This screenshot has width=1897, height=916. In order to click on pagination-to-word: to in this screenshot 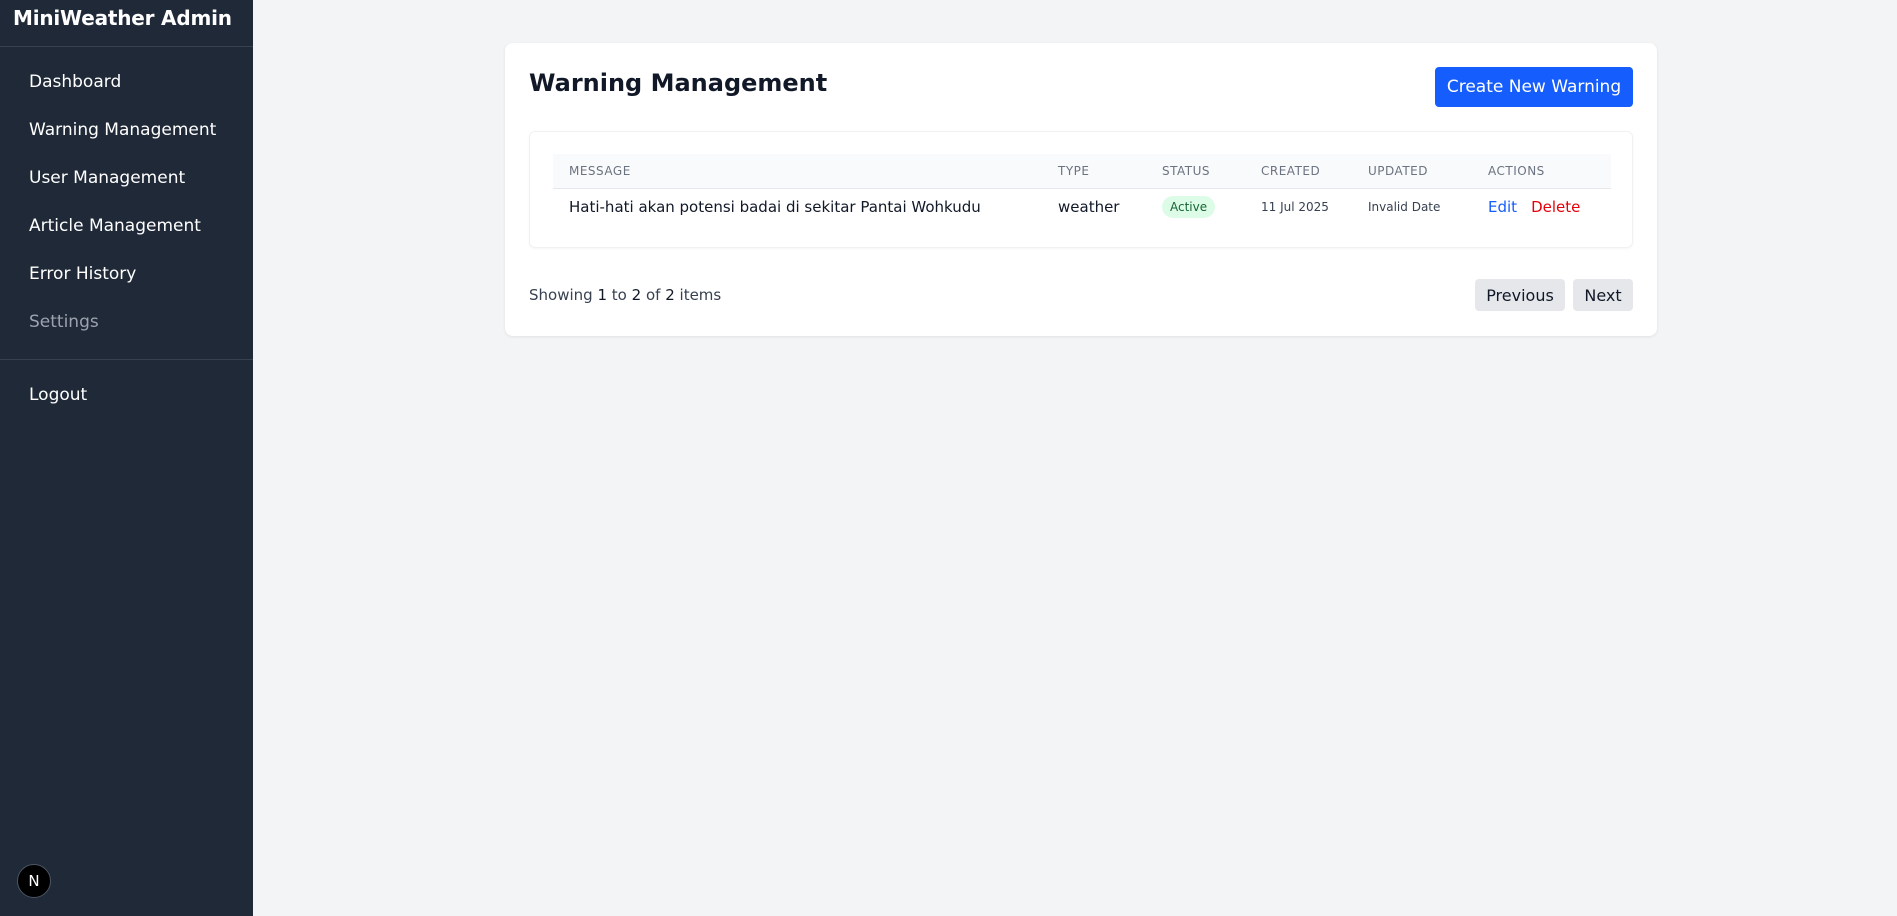, I will do `click(619, 295)`.